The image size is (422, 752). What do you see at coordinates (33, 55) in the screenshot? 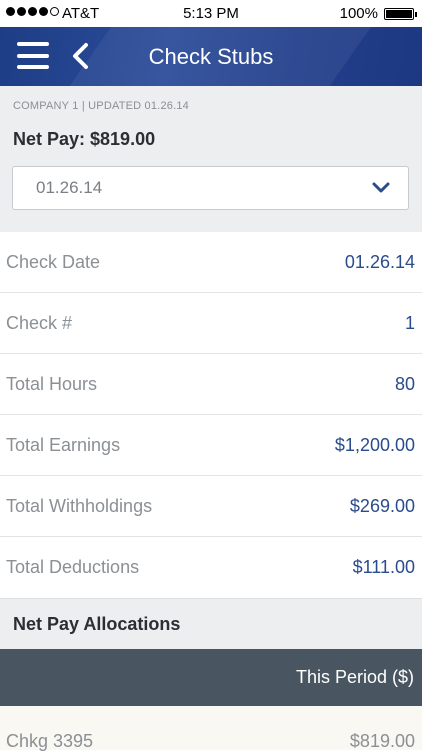
I see `hamburger-menu-icon` at bounding box center [33, 55].